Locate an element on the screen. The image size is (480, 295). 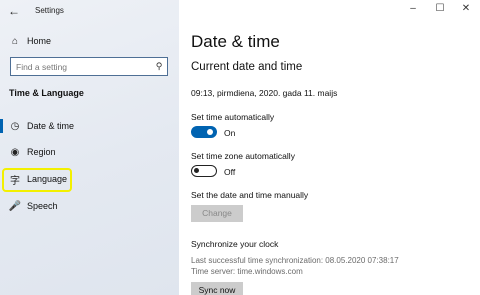
close-icon: ✕ is located at coordinates (466, 9).